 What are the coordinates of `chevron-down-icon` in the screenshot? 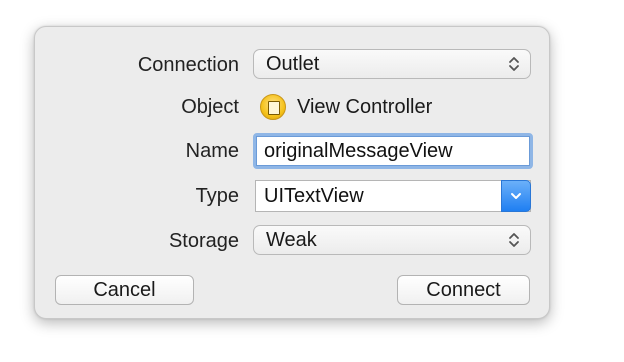 It's located at (516, 196).